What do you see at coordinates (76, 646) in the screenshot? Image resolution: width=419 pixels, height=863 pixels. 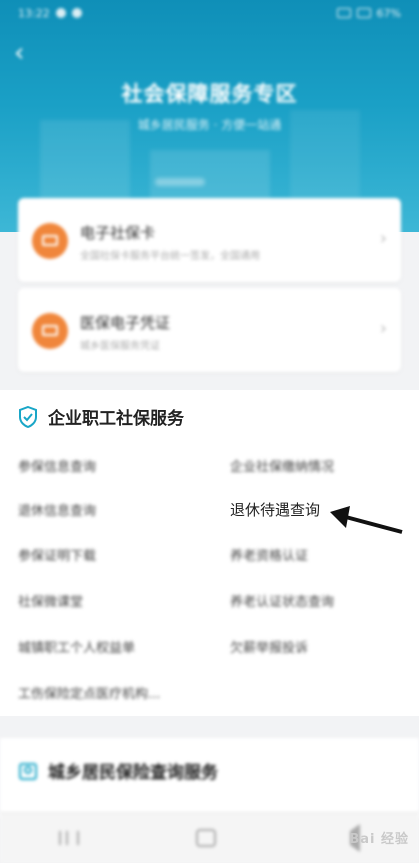 I see `service-item: 城镇职工个人权益单` at bounding box center [76, 646].